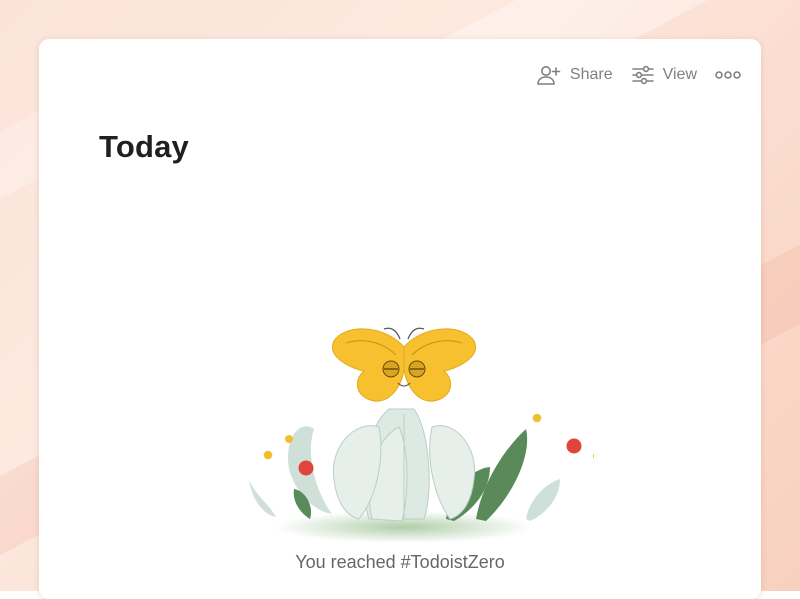 The height and width of the screenshot is (599, 800). I want to click on view-label: View, so click(679, 74).